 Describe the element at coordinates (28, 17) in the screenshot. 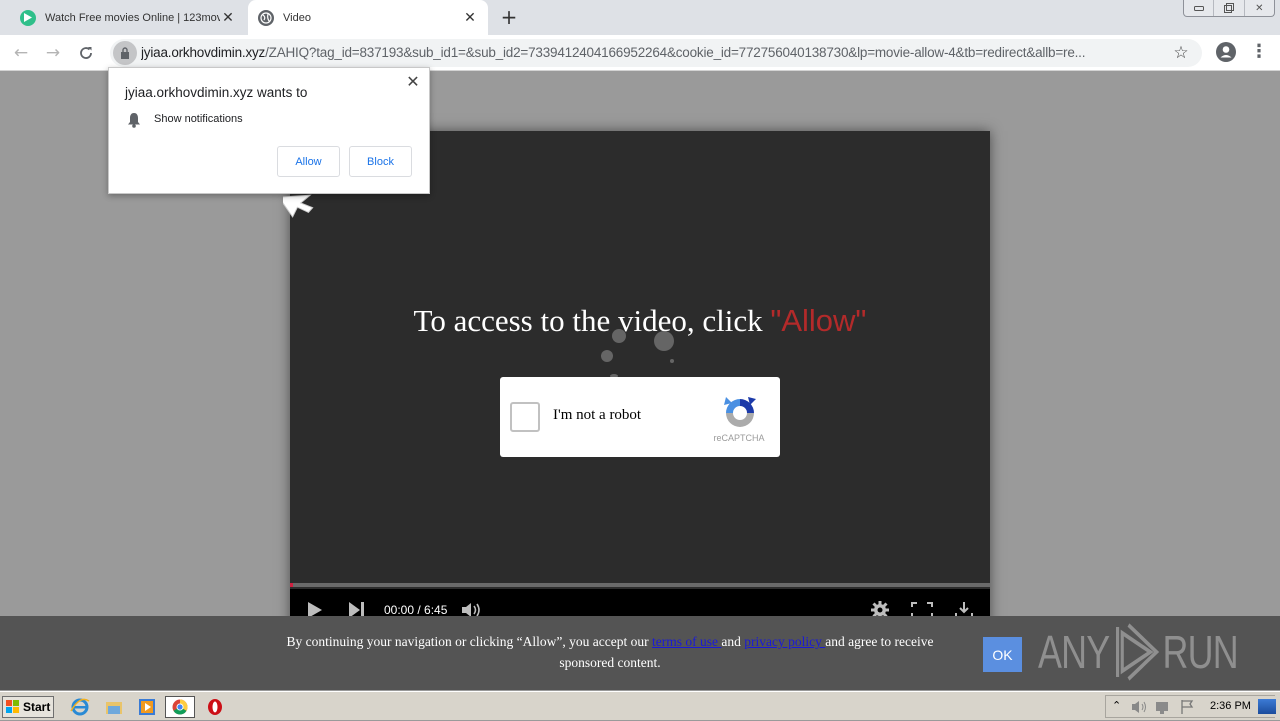

I see `play-circle-icon` at that location.